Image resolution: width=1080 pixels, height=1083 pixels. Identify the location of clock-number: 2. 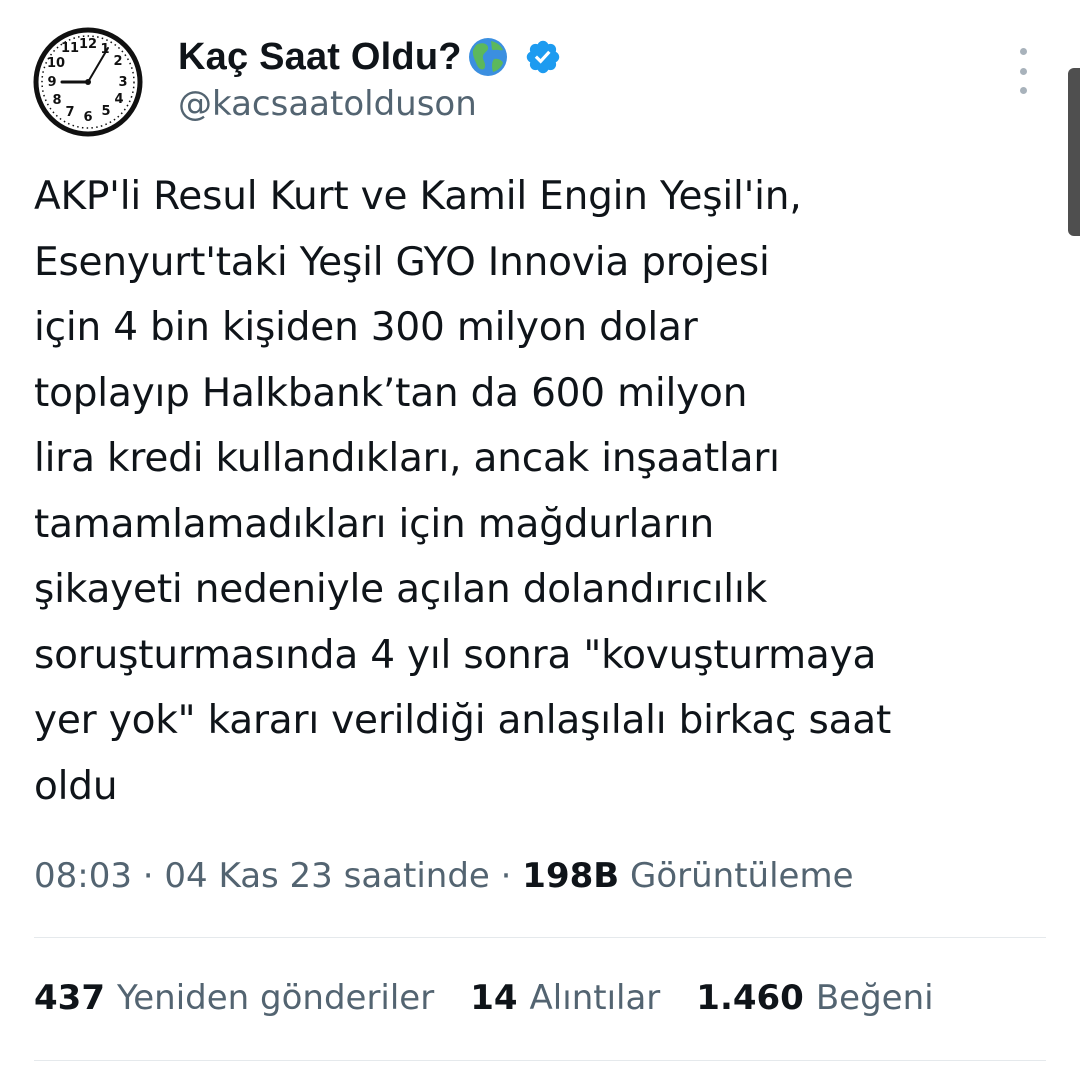
(117, 61).